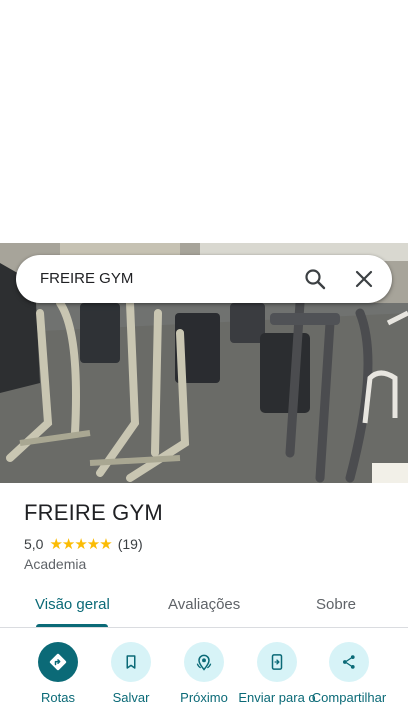 Image resolution: width=408 pixels, height=726 pixels. I want to click on tab-about: Sobre, so click(336, 605).